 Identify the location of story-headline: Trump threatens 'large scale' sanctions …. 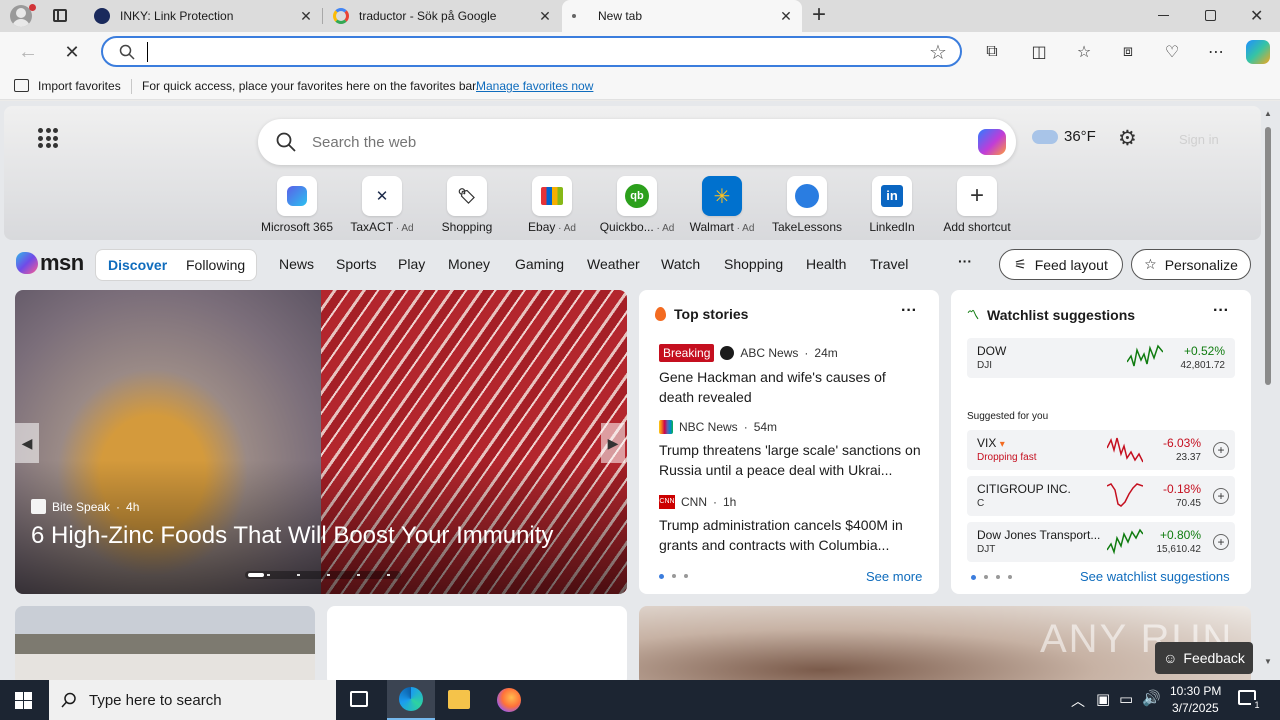
(791, 460).